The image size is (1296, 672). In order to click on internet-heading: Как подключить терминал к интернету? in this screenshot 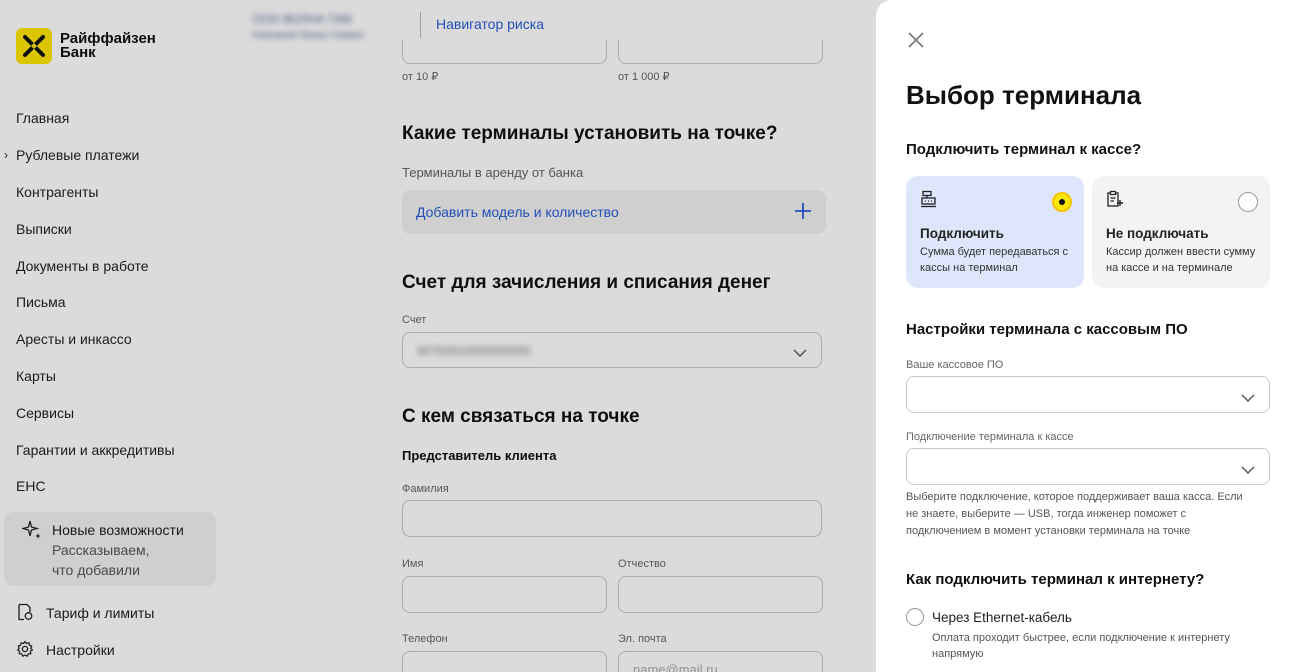, I will do `click(1055, 579)`.